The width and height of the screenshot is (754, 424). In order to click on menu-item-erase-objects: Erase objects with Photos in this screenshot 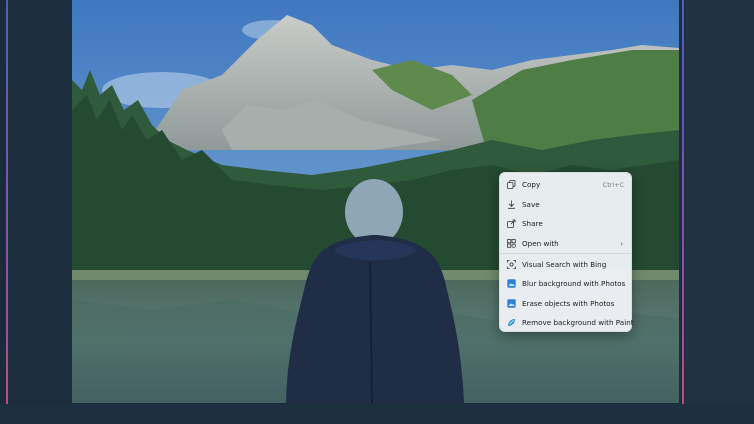, I will do `click(565, 304)`.